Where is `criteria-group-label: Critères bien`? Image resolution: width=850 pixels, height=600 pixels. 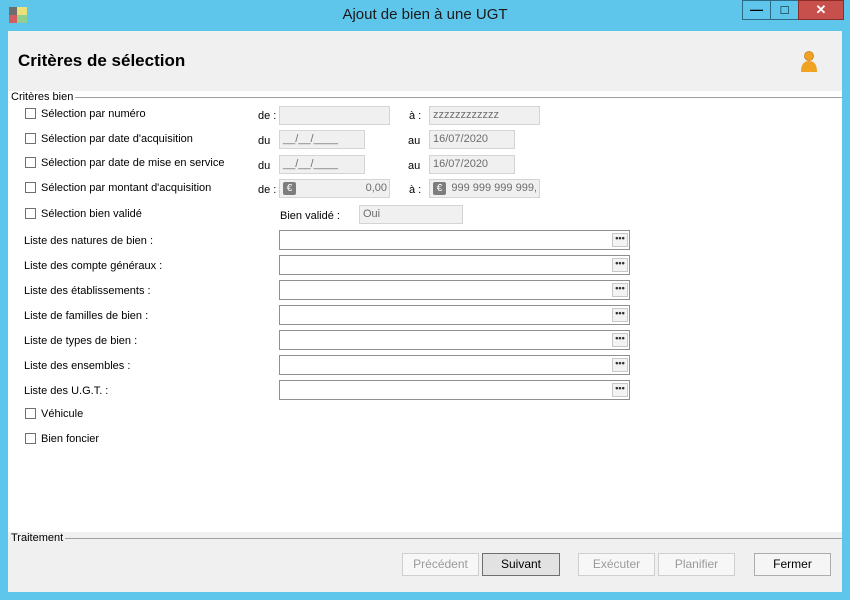 criteria-group-label: Critères bien is located at coordinates (43, 97).